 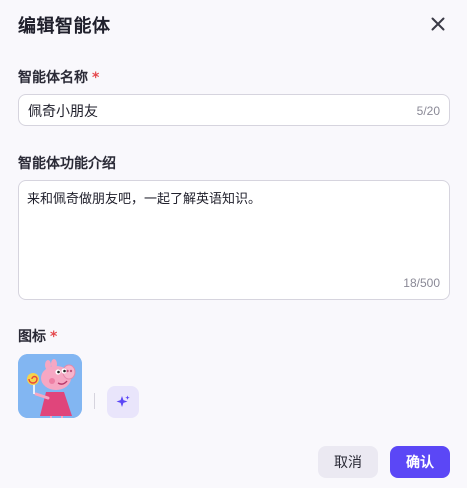 What do you see at coordinates (428, 111) in the screenshot?
I see `name-char-counter: 5/20` at bounding box center [428, 111].